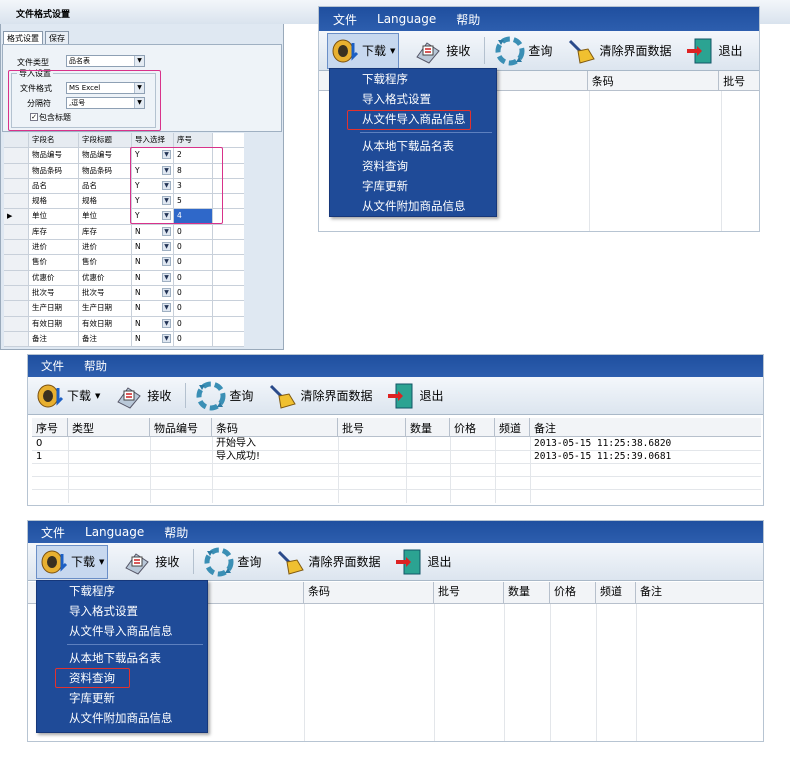 This screenshot has height=780, width=790. What do you see at coordinates (124, 278) in the screenshot?
I see `table-row: 优惠价 优惠价 N ▼ 0` at bounding box center [124, 278].